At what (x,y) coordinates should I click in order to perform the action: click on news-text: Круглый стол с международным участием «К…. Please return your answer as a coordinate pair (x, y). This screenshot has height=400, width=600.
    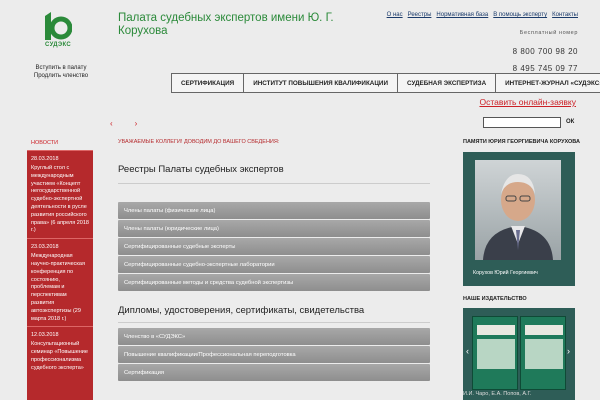
    Looking at the image, I should click on (60, 200).